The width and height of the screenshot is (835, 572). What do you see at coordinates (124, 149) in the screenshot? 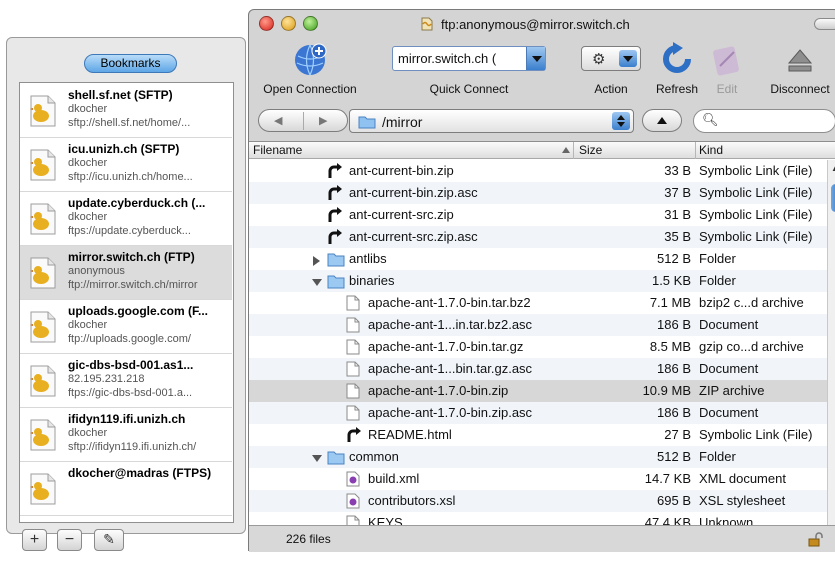
I see `bookmark-name: icu.unizh.ch (SFTP)` at bounding box center [124, 149].